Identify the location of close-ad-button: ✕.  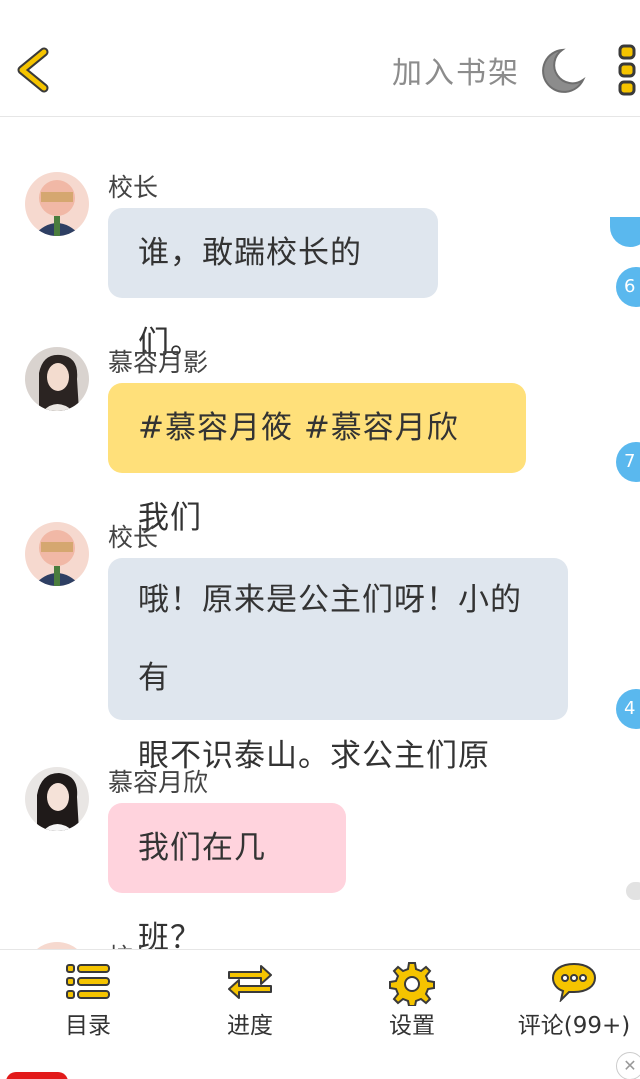
(628, 1065).